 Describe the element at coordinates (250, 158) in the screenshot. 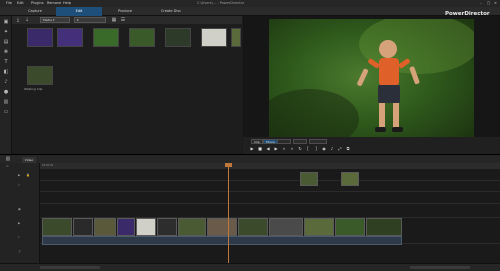

I see `timeline-header: ▥ Video` at that location.